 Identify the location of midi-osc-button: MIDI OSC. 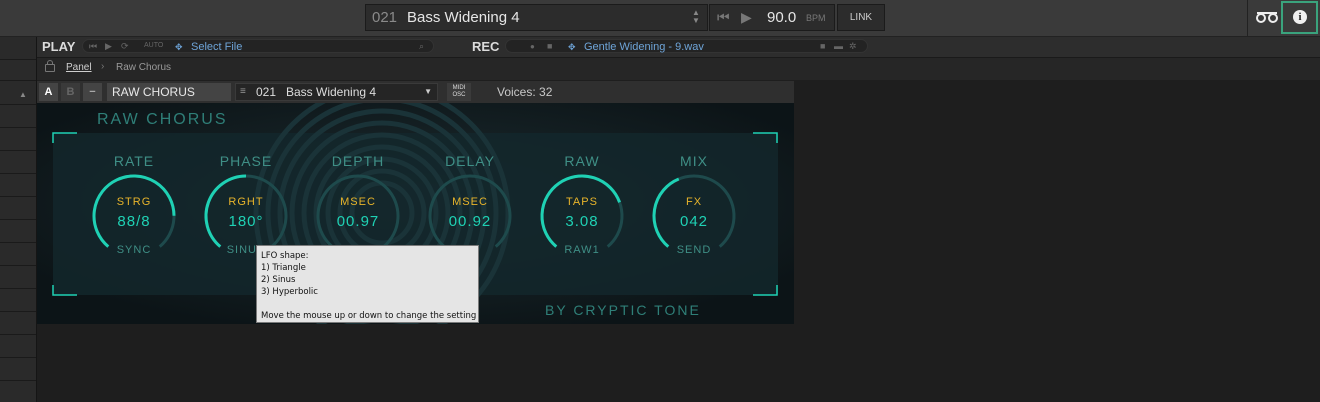
(459, 92).